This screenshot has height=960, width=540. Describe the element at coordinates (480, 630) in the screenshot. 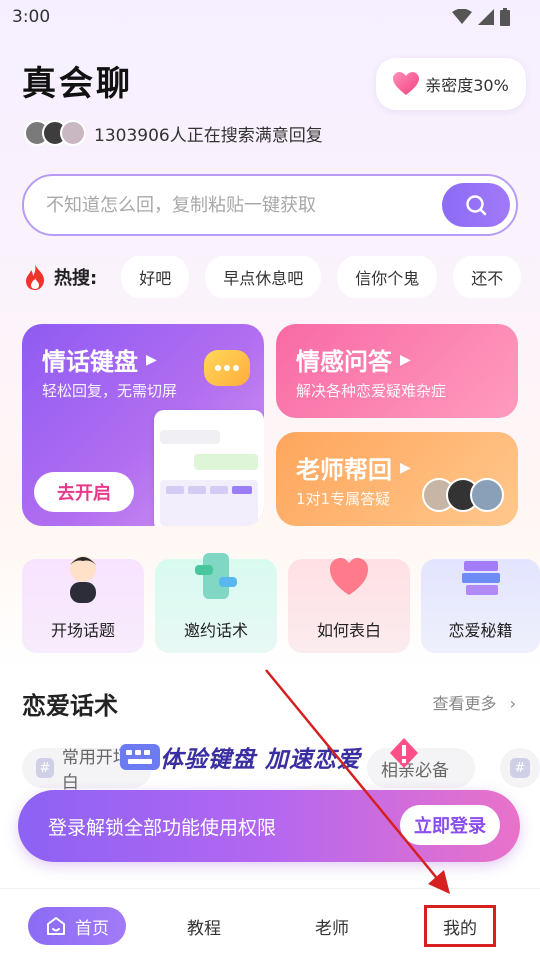

I see `feature-label: 恋爱秘籍` at that location.